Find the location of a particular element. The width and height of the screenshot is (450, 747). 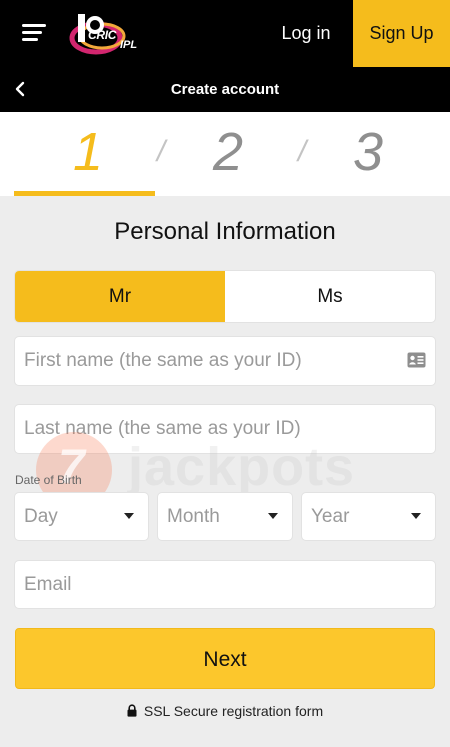

page-subheader: Create account is located at coordinates (225, 89).